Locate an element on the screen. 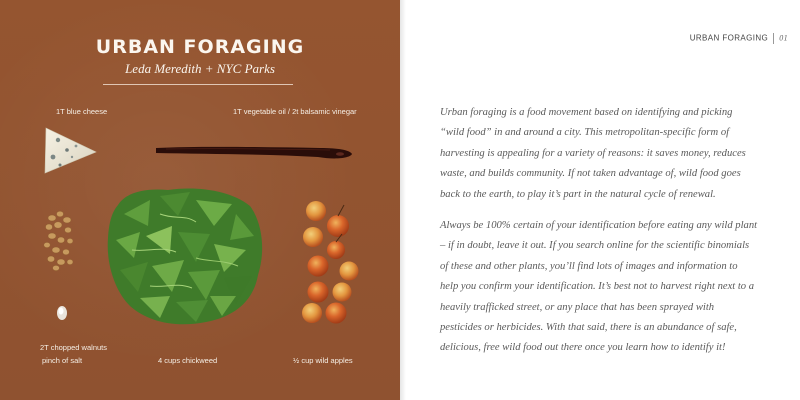 This screenshot has width=800, height=400. running-head: URBAN FORAGING 01 is located at coordinates (739, 38).